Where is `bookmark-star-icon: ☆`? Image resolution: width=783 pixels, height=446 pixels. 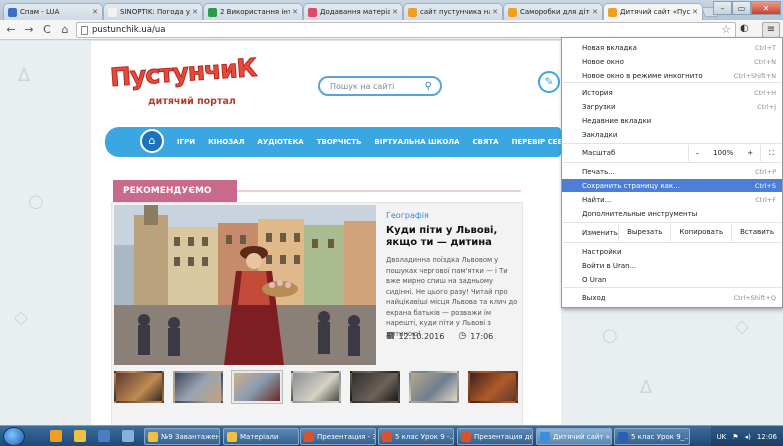
bookmark-star-icon: ☆ is located at coordinates (726, 30).